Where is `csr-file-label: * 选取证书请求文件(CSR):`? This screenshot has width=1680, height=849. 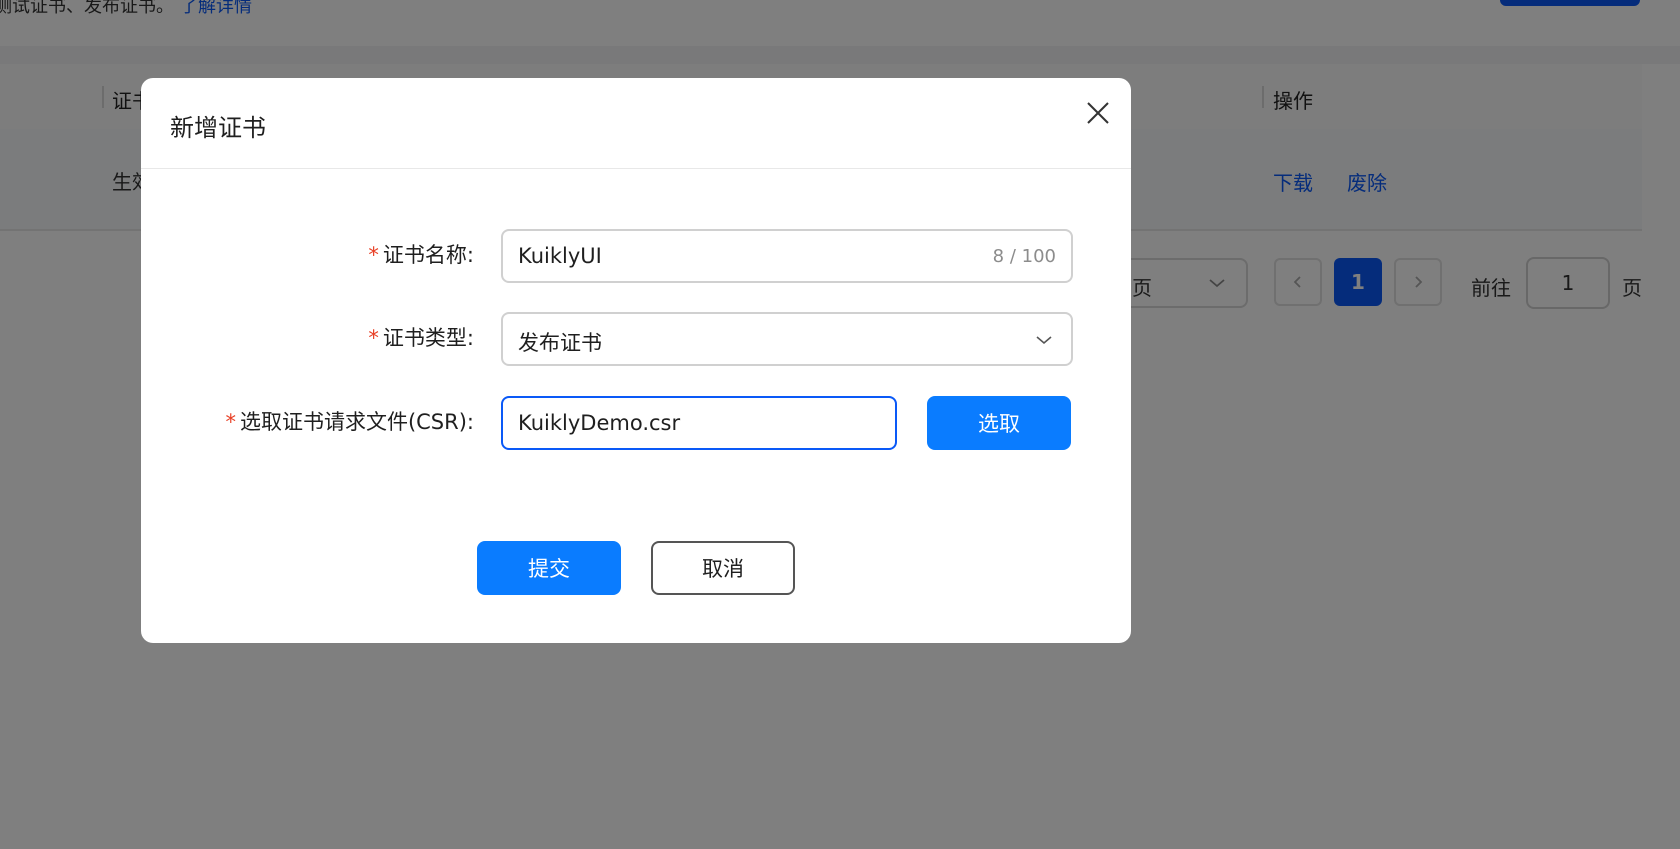 csr-file-label: * 选取证书请求文件(CSR): is located at coordinates (349, 421).